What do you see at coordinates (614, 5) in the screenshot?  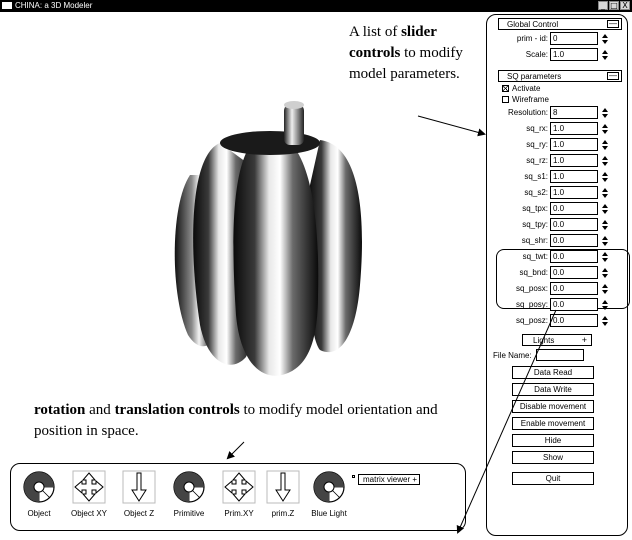 I see `maximize-button: □` at bounding box center [614, 5].